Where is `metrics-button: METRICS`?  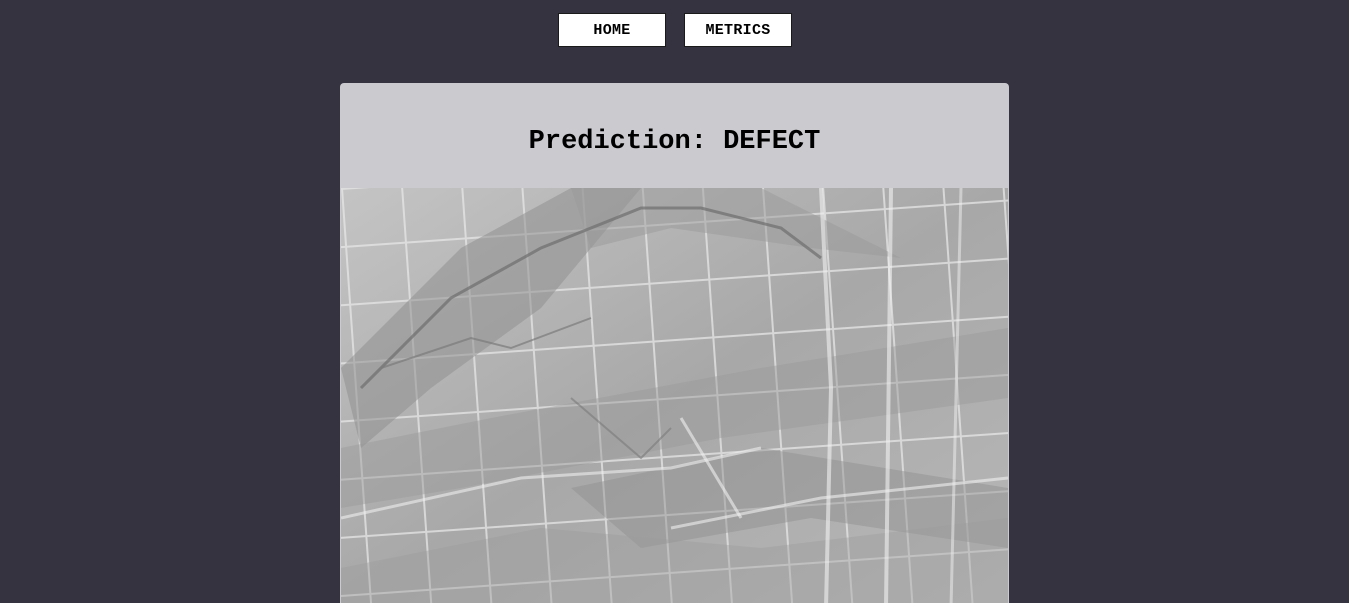 metrics-button: METRICS is located at coordinates (738, 30).